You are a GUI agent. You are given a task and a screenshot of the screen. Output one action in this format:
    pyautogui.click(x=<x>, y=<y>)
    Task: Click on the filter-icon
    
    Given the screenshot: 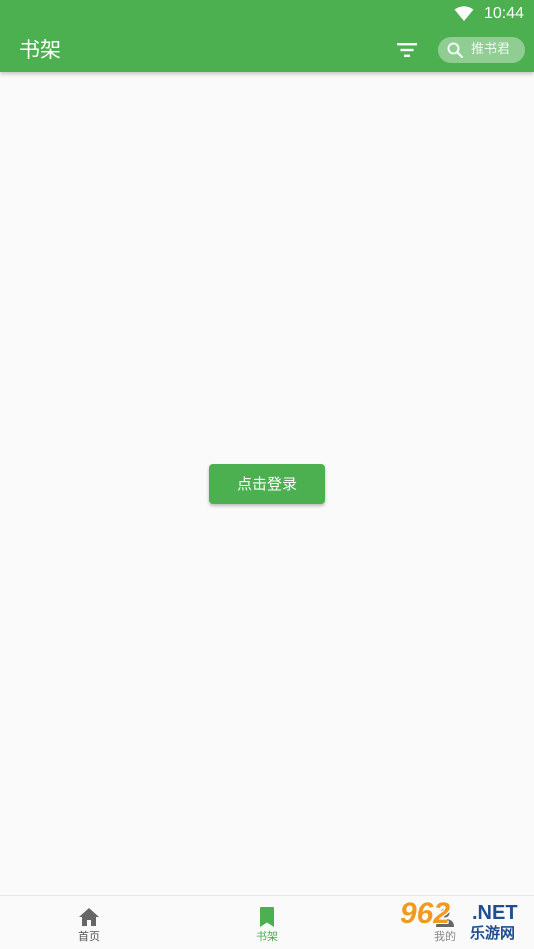 What is the action you would take?
    pyautogui.click(x=407, y=50)
    